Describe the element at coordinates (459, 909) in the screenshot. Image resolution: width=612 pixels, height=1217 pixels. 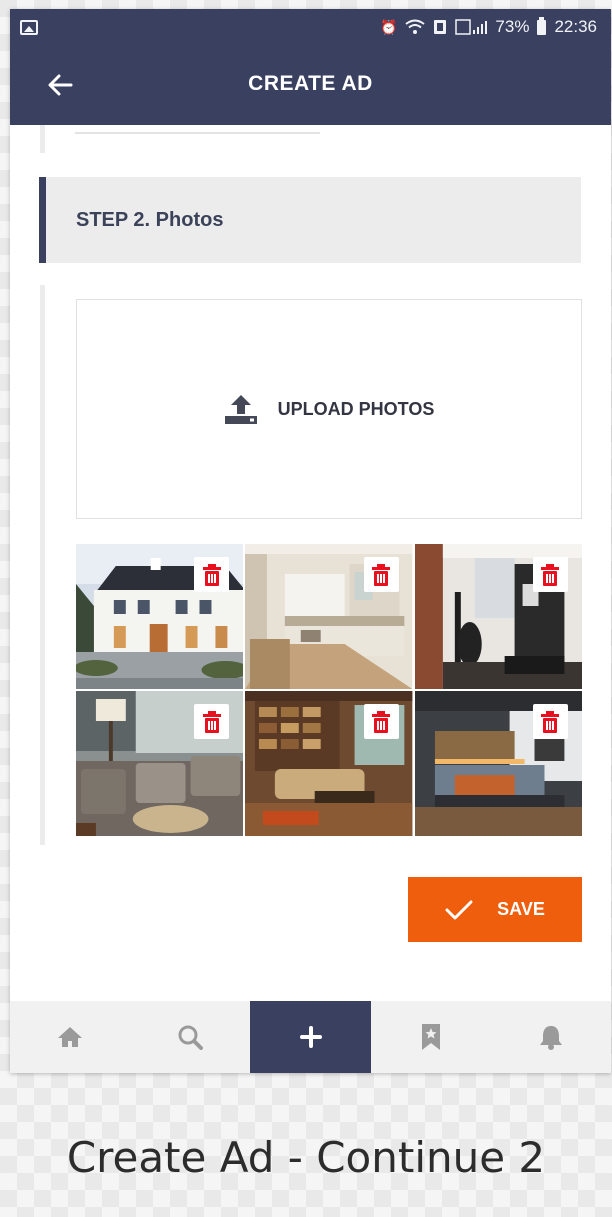
I see `check-icon` at that location.